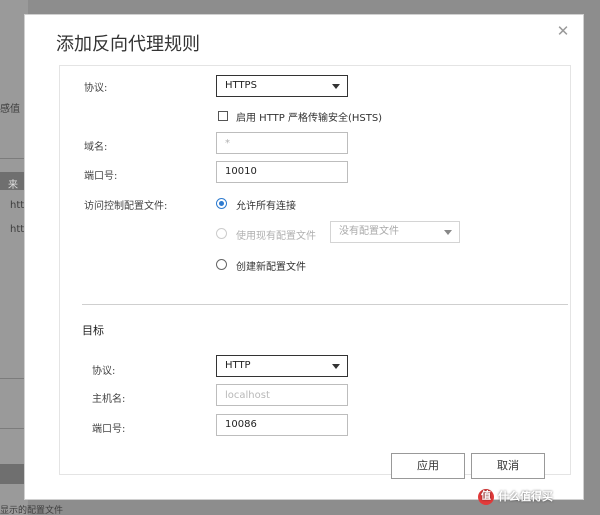 This screenshot has height=515, width=600. Describe the element at coordinates (563, 31) in the screenshot. I see `close-icon: ✕` at that location.